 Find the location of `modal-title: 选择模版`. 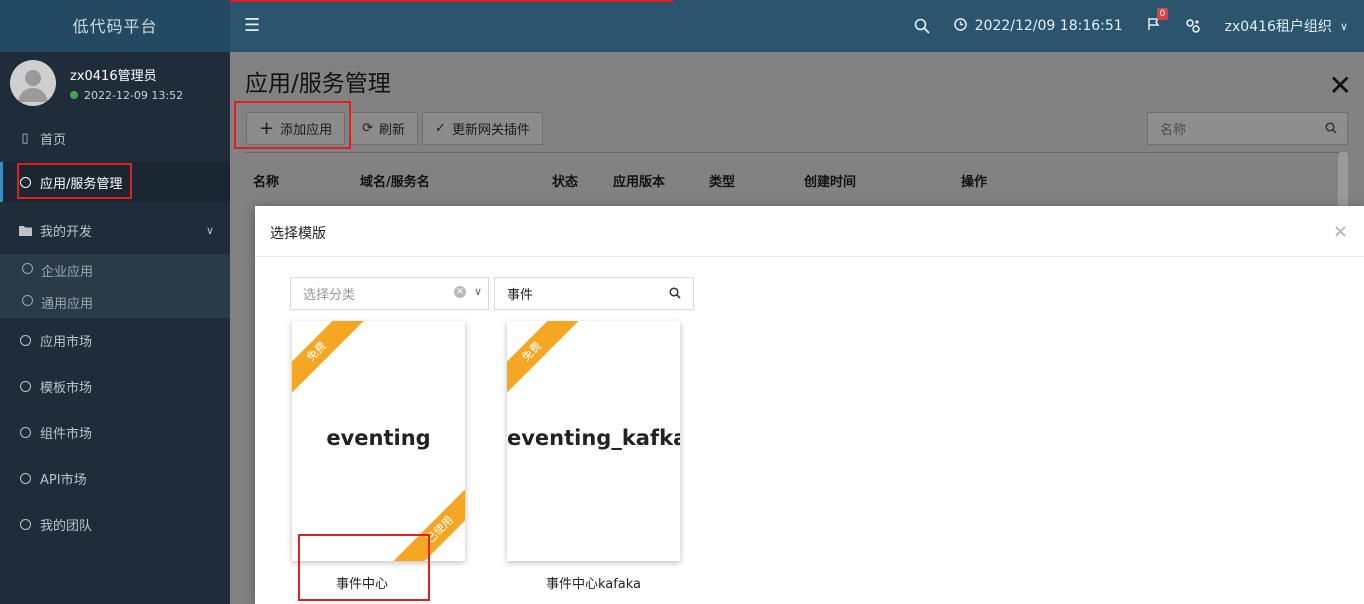

modal-title: 选择模版 is located at coordinates (298, 234).